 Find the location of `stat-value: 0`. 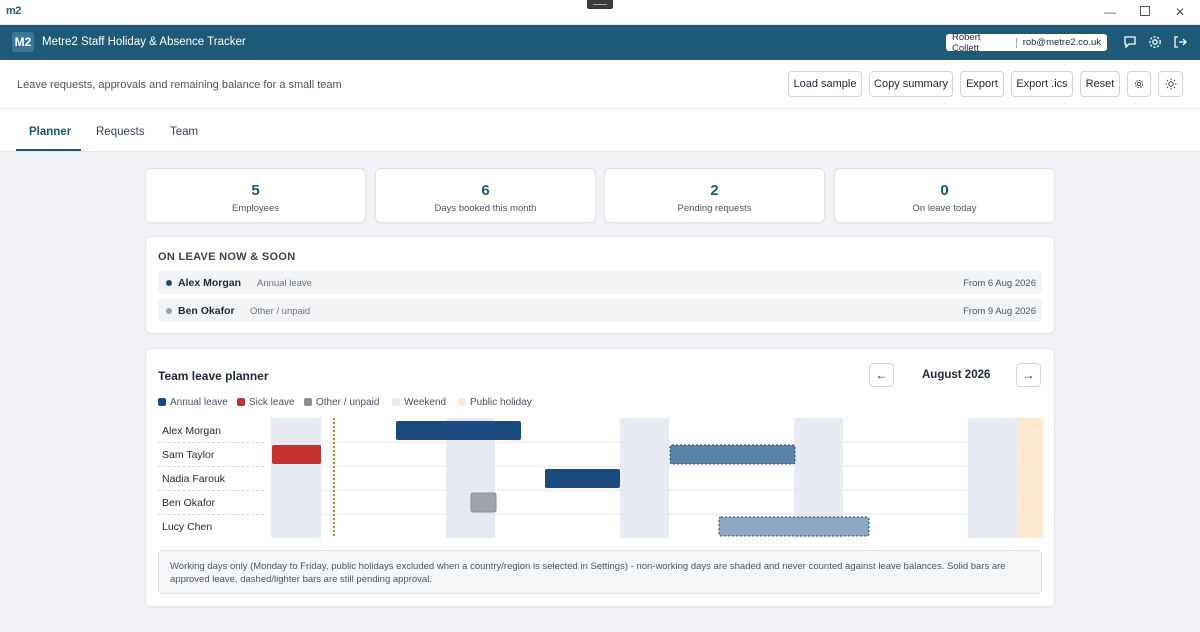

stat-value: 0 is located at coordinates (944, 190).